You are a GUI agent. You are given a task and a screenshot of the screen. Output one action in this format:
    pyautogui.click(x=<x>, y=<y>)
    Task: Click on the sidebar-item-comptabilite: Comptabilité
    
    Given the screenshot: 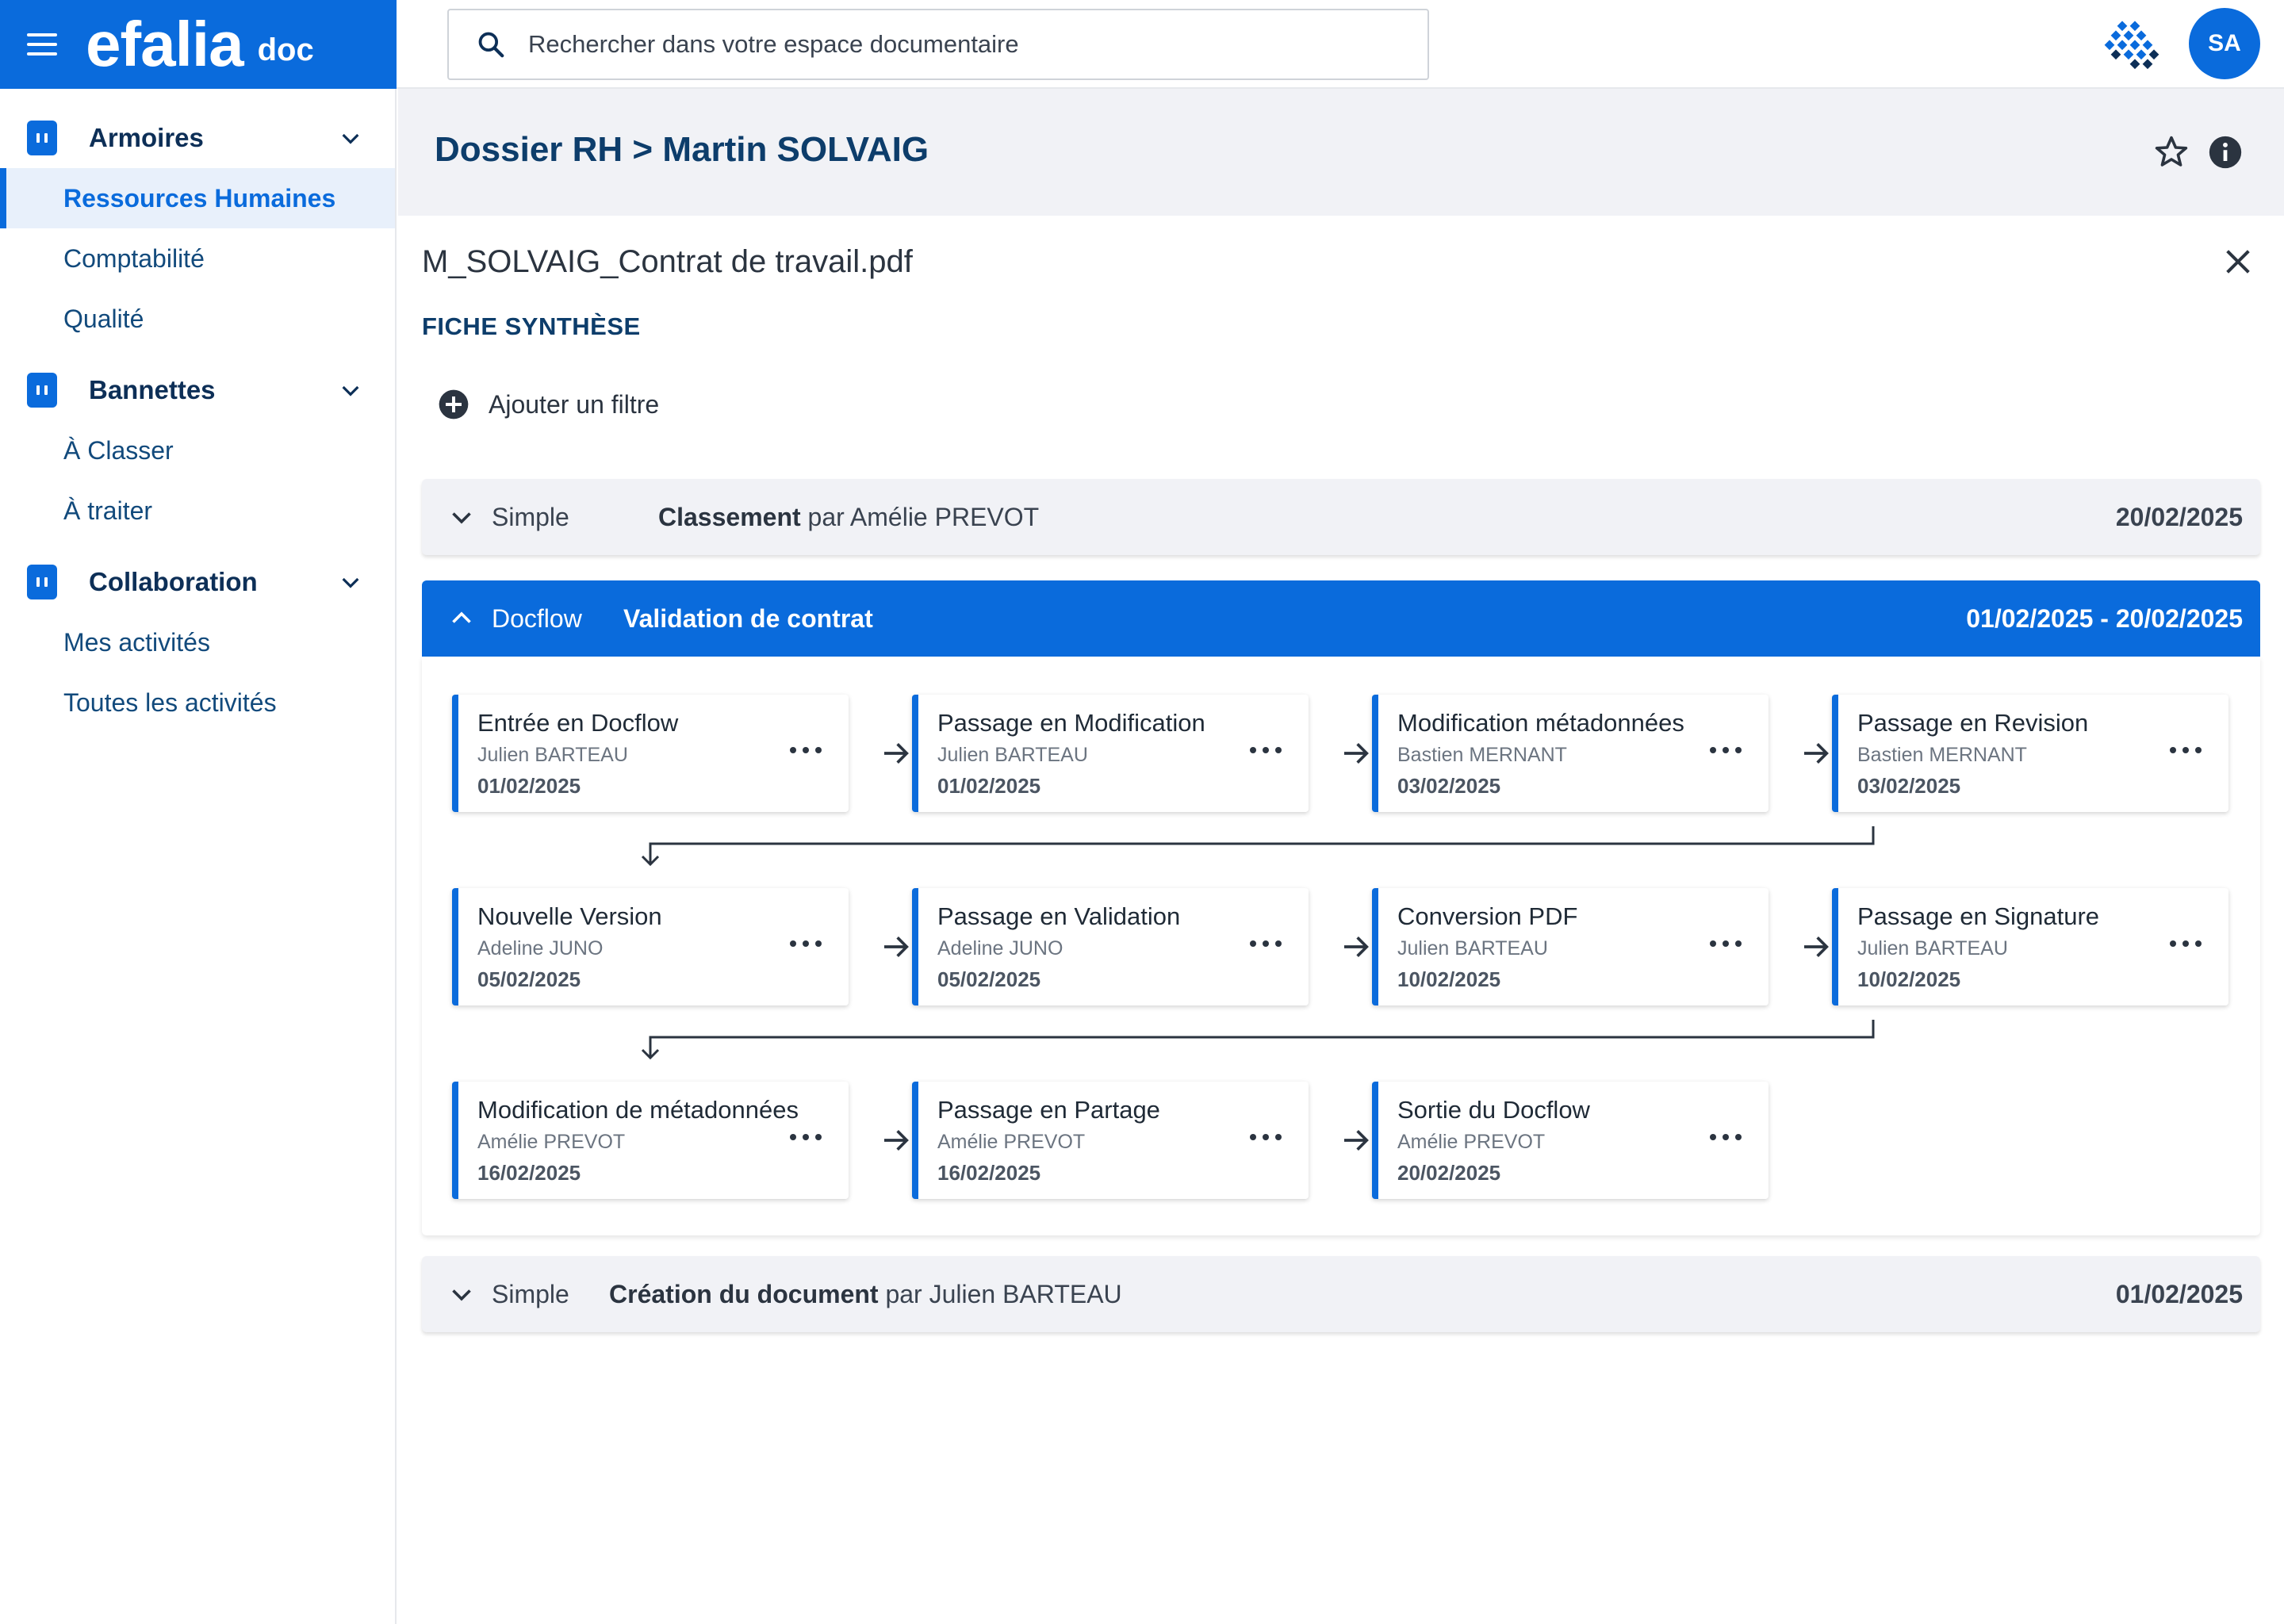 What is the action you would take?
    pyautogui.click(x=197, y=258)
    